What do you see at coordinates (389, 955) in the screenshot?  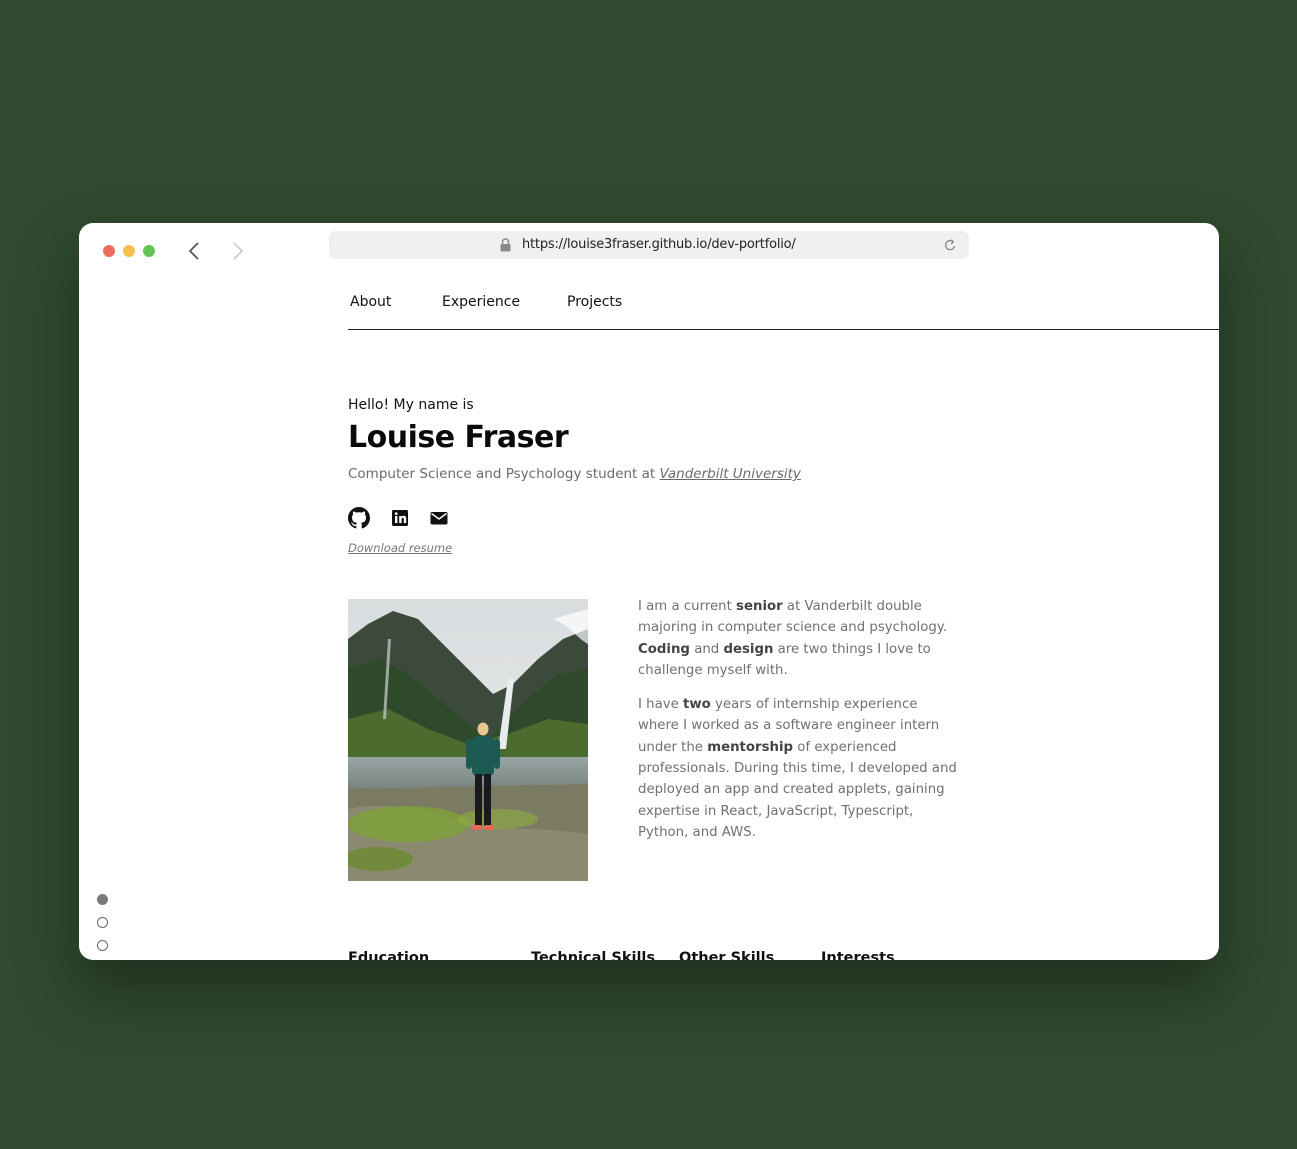 I see `section-education: Education` at bounding box center [389, 955].